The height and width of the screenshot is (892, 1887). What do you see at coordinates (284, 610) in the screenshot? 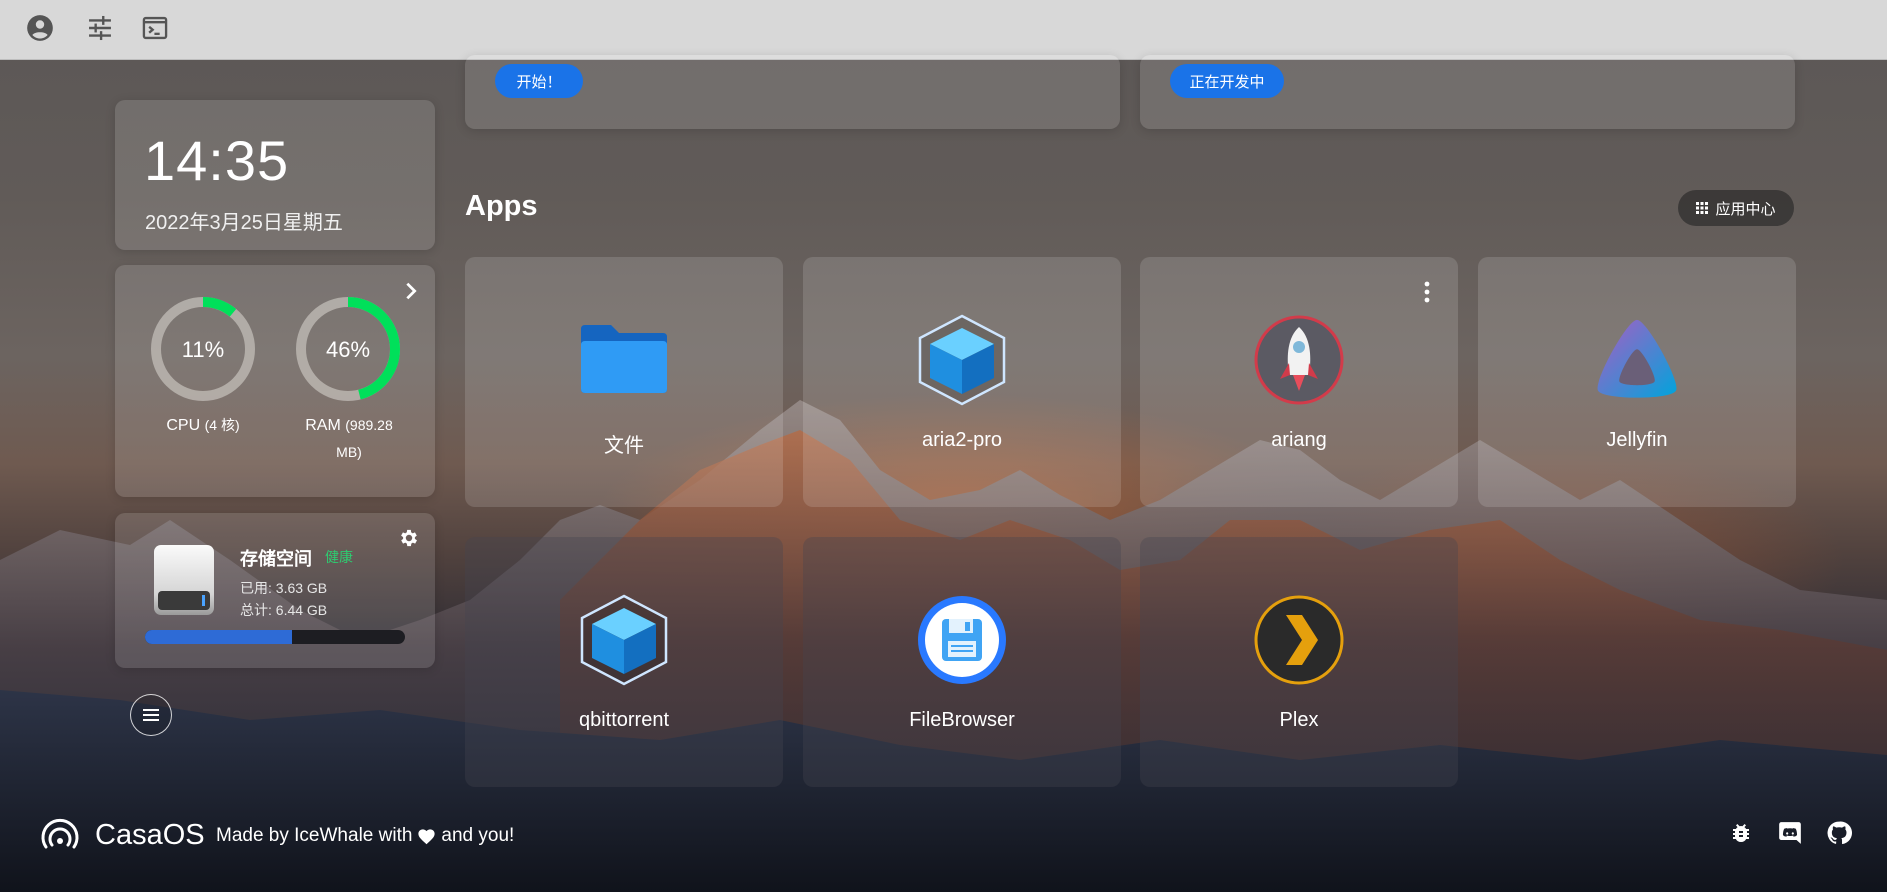
I see `storage-total: 总计: 6.44 GB` at bounding box center [284, 610].